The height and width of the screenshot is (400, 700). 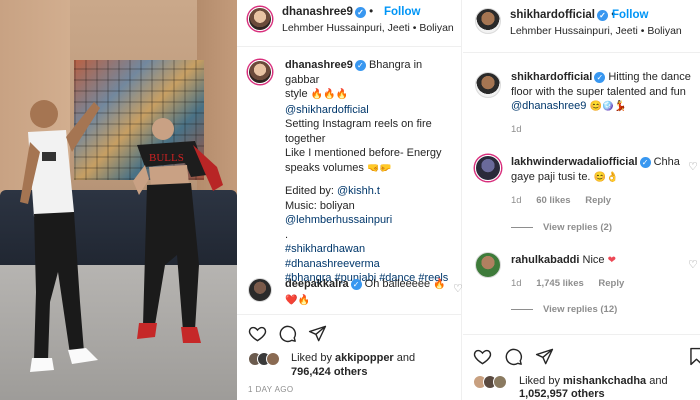 What do you see at coordinates (488, 85) in the screenshot?
I see `repost-caption-avatar` at bounding box center [488, 85].